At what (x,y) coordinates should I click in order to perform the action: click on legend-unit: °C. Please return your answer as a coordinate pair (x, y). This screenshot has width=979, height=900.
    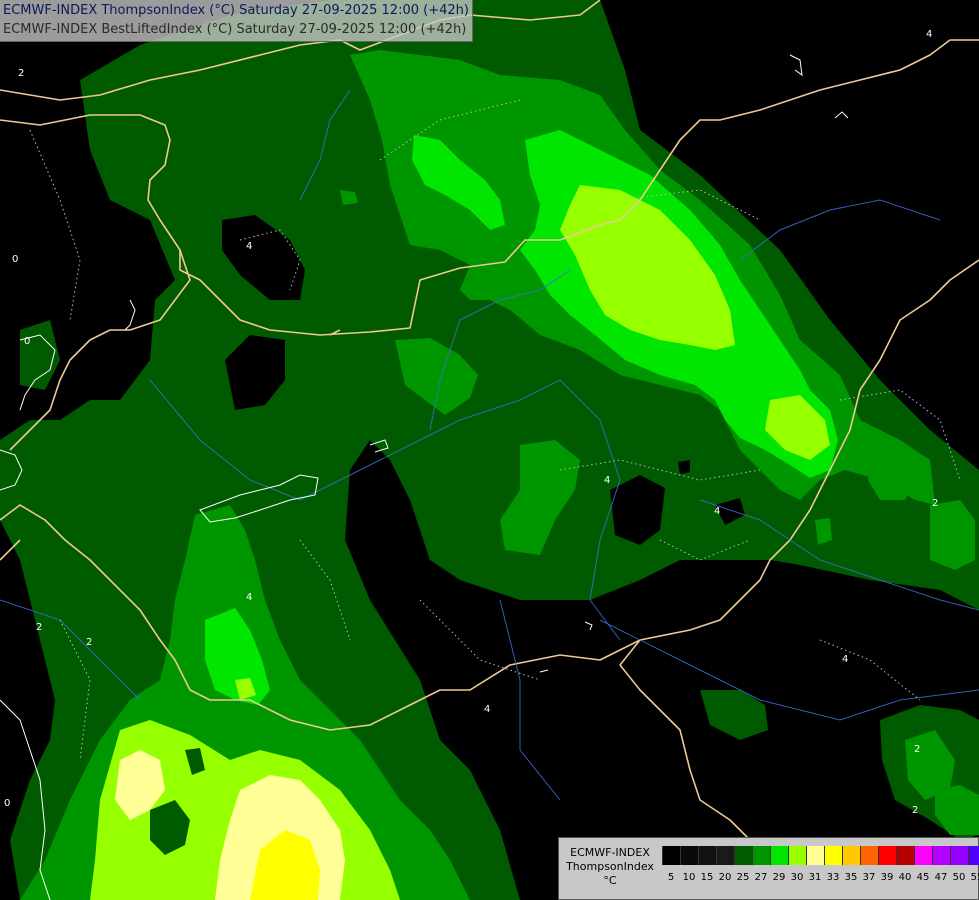
    Looking at the image, I should click on (610, 880).